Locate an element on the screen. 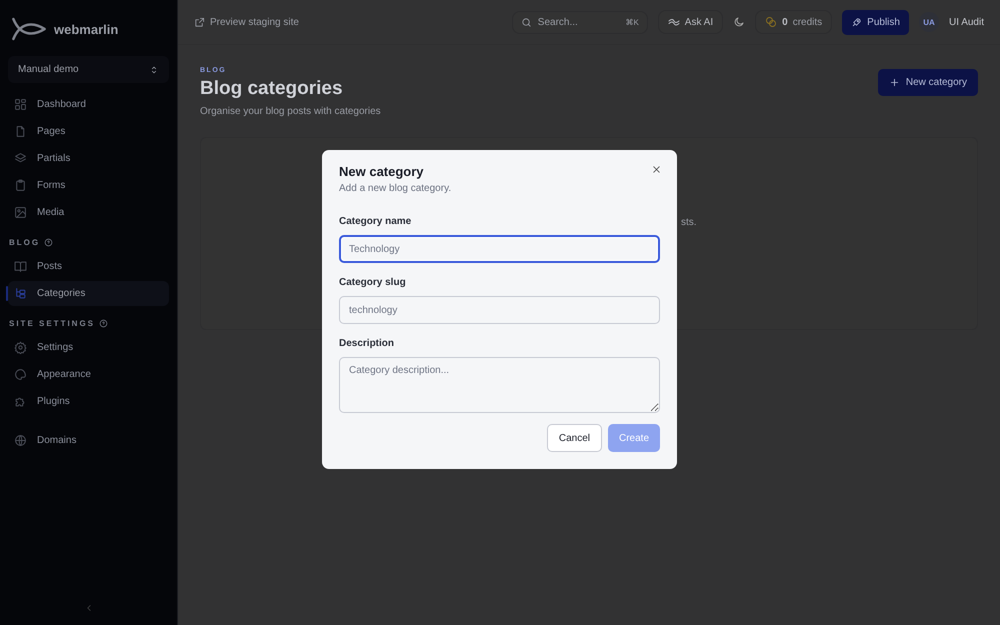 This screenshot has width=1000, height=625. field-label: Category name is located at coordinates (375, 221).